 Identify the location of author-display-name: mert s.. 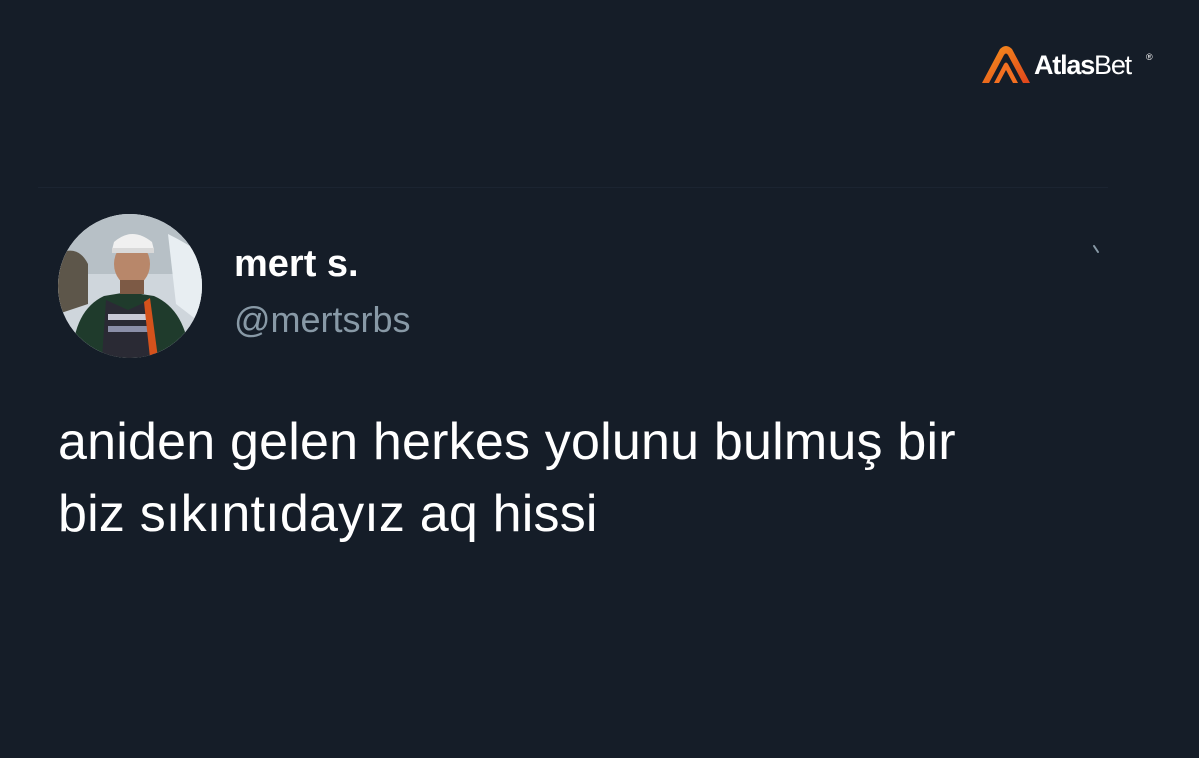
(296, 264).